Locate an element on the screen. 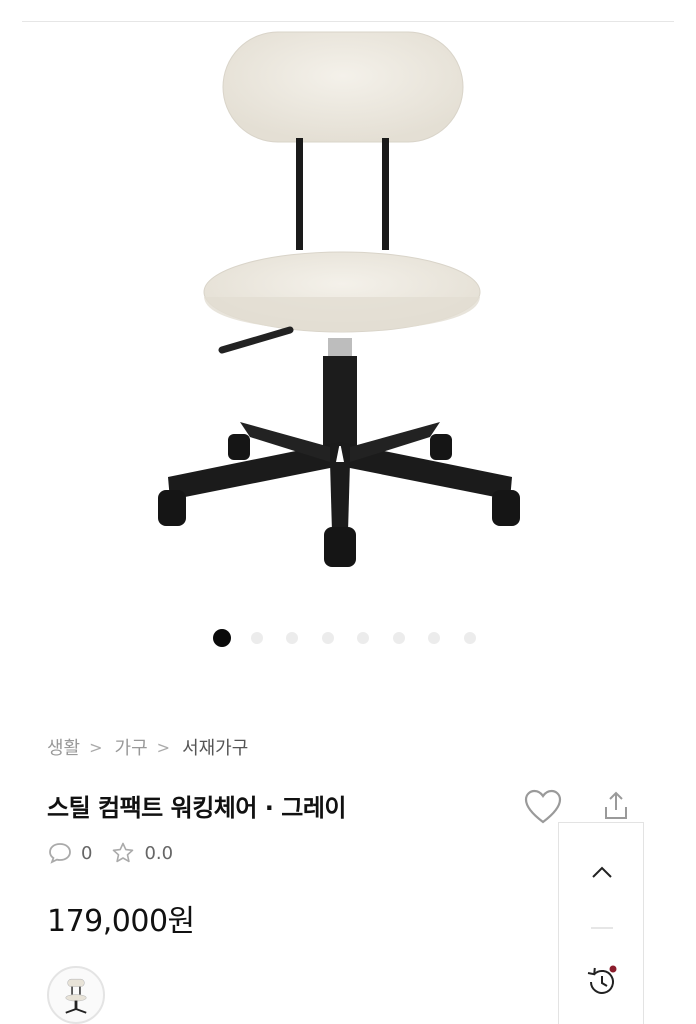 The image size is (696, 1024). panel-divider is located at coordinates (602, 928).